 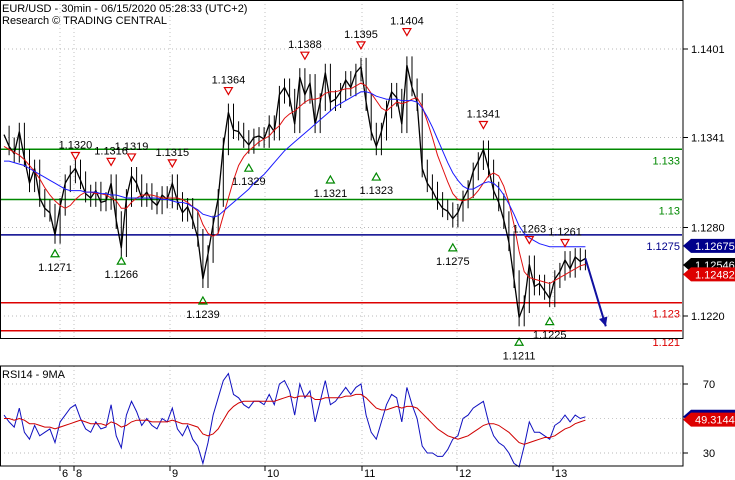 What do you see at coordinates (708, 228) in the screenshot?
I see `price-tick-label: 1.1280` at bounding box center [708, 228].